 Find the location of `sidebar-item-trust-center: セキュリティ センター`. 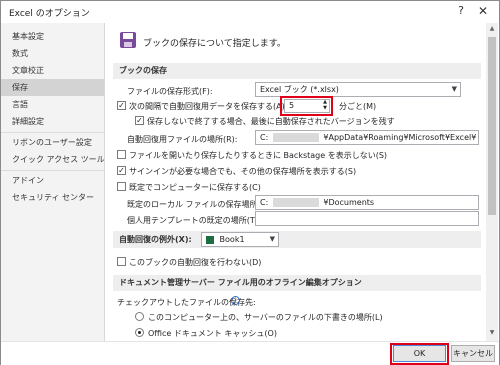

sidebar-item-trust-center: セキュリティ センター is located at coordinates (52, 197).